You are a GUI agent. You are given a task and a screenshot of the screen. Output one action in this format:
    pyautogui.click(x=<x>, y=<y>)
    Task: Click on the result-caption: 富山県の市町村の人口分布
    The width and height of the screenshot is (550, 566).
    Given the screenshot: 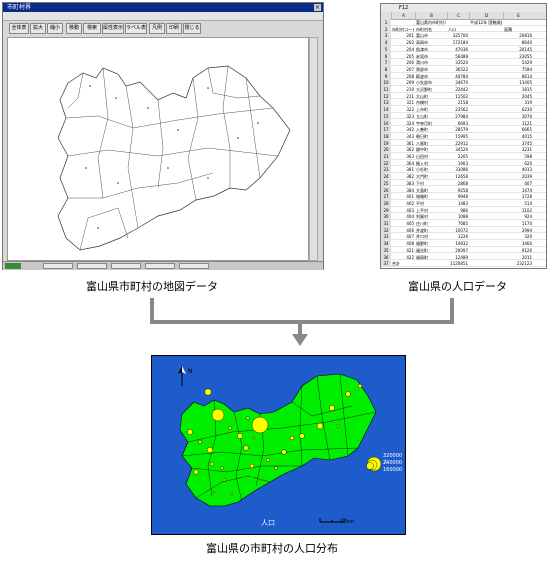 What is the action you would take?
    pyautogui.click(x=272, y=548)
    